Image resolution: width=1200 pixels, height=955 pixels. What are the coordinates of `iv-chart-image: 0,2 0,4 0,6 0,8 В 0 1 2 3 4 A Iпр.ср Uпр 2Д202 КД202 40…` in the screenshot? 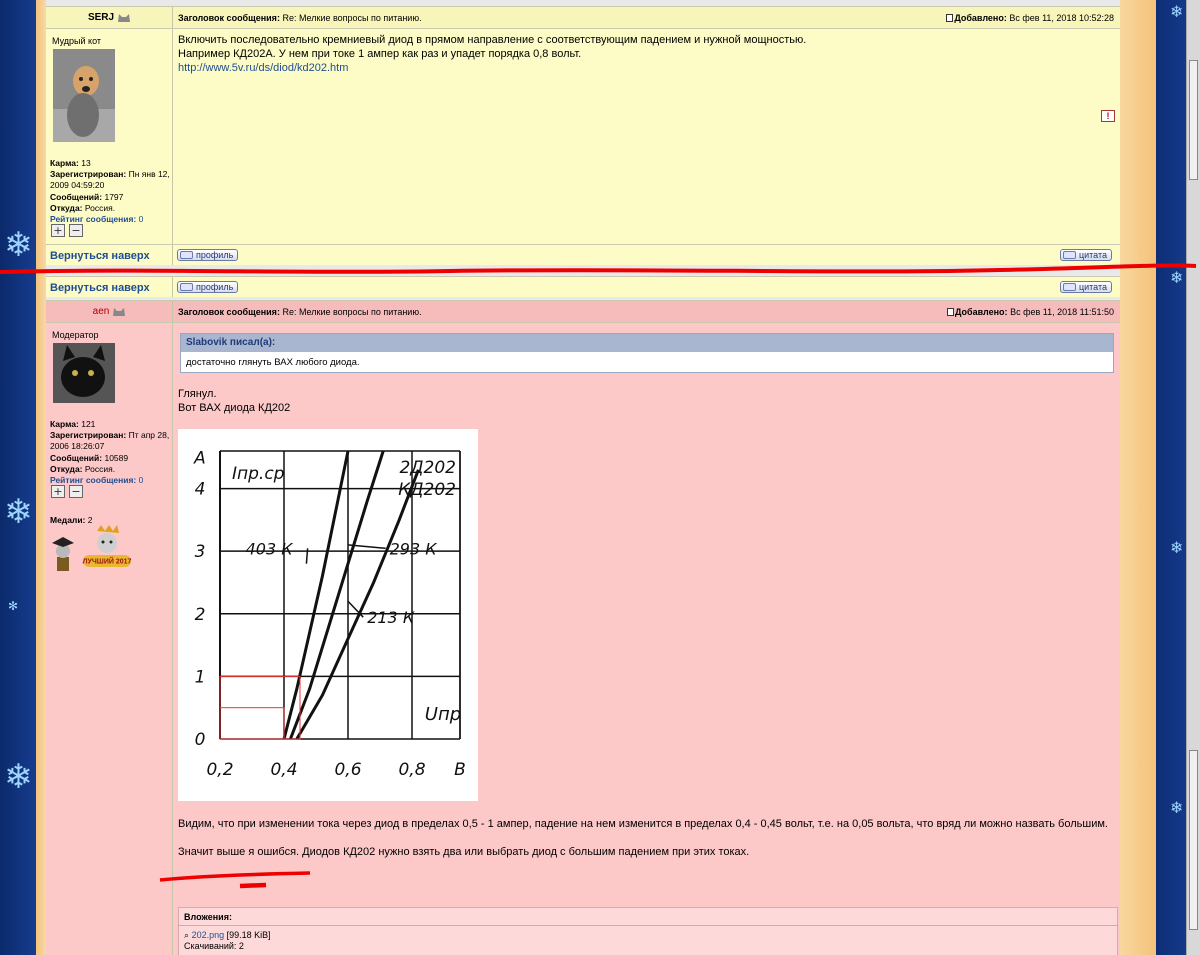 It's located at (328, 615).